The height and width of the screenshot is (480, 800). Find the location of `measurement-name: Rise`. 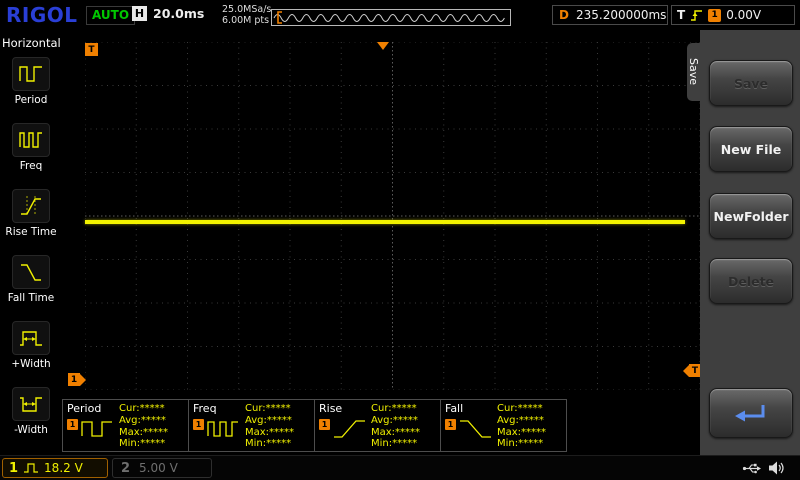

measurement-name: Rise is located at coordinates (331, 408).